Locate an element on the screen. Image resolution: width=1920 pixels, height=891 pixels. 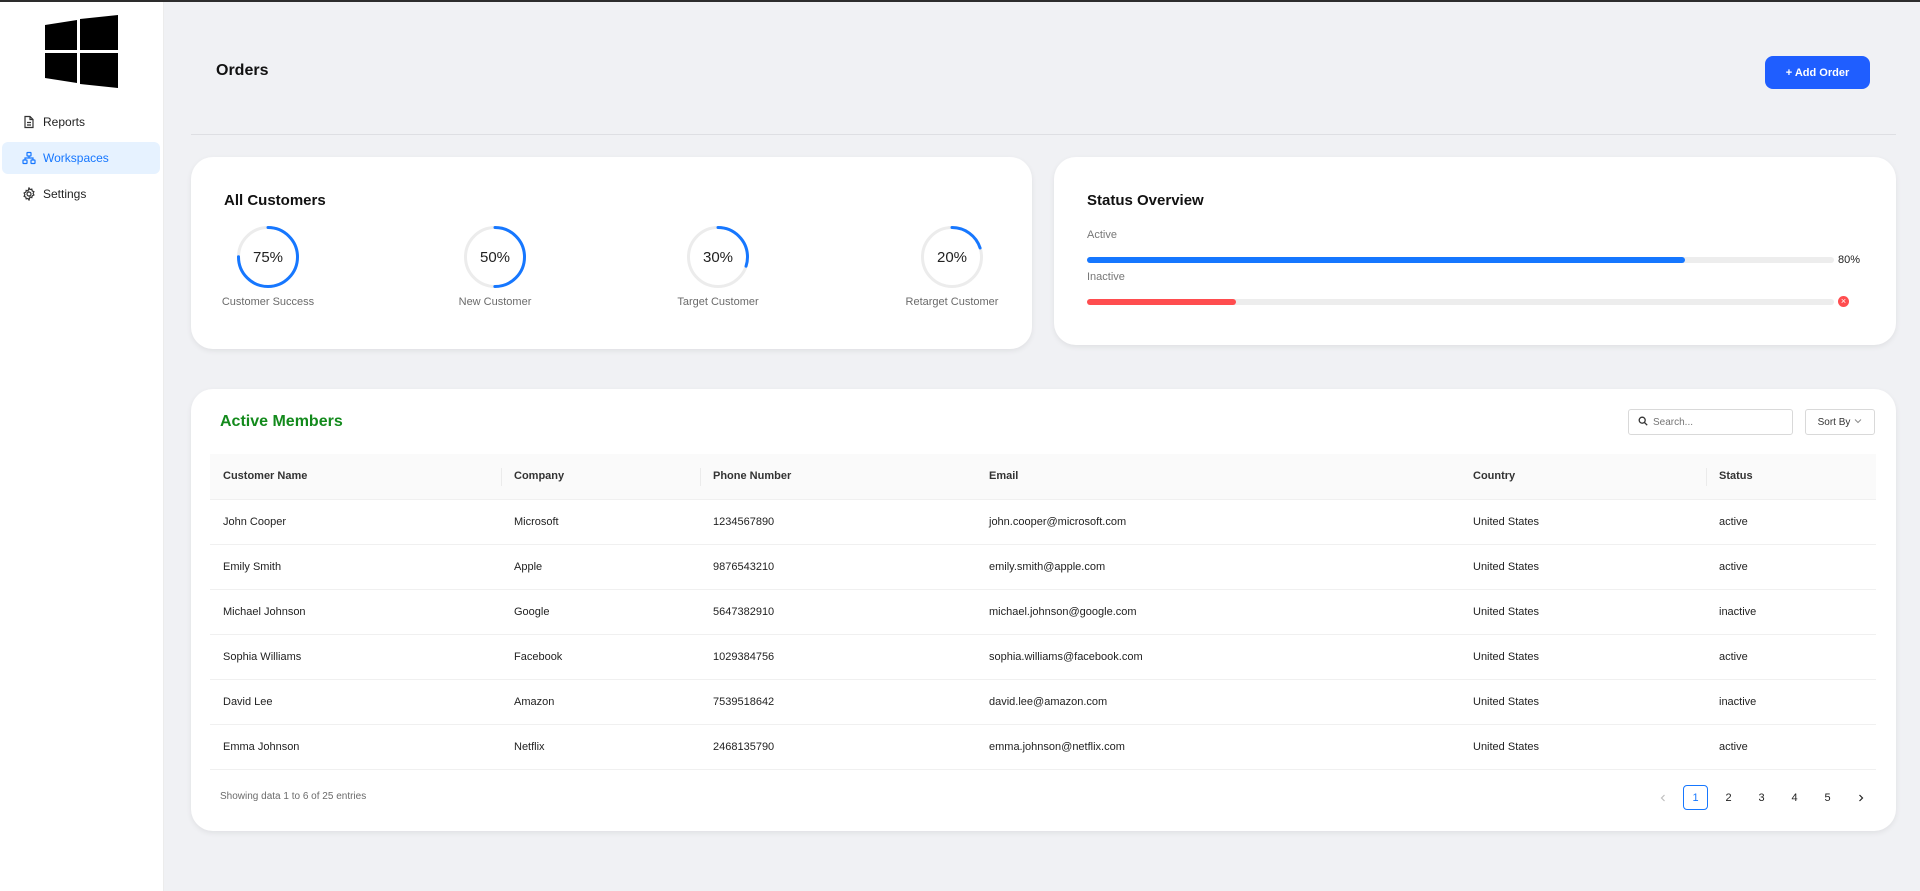
gauge-new-customer: 50% New Customer is located at coordinates (495, 265).